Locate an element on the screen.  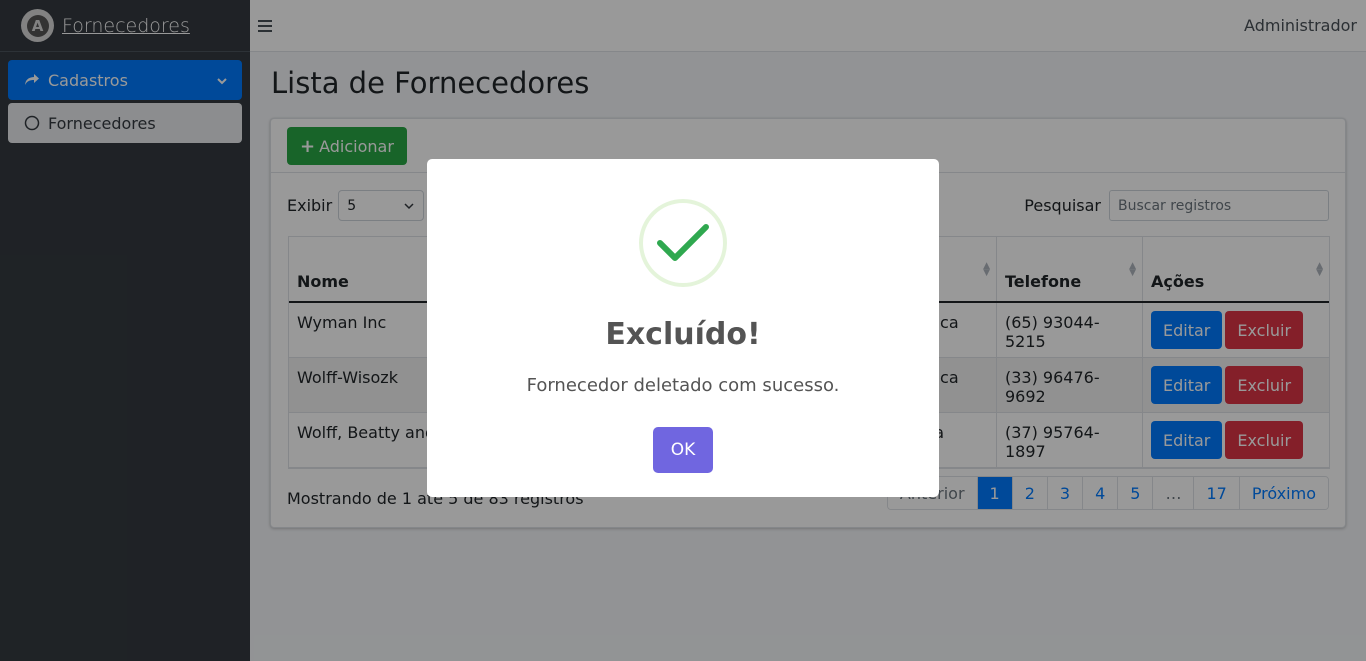
dialog-title: Excluído! is located at coordinates (683, 334).